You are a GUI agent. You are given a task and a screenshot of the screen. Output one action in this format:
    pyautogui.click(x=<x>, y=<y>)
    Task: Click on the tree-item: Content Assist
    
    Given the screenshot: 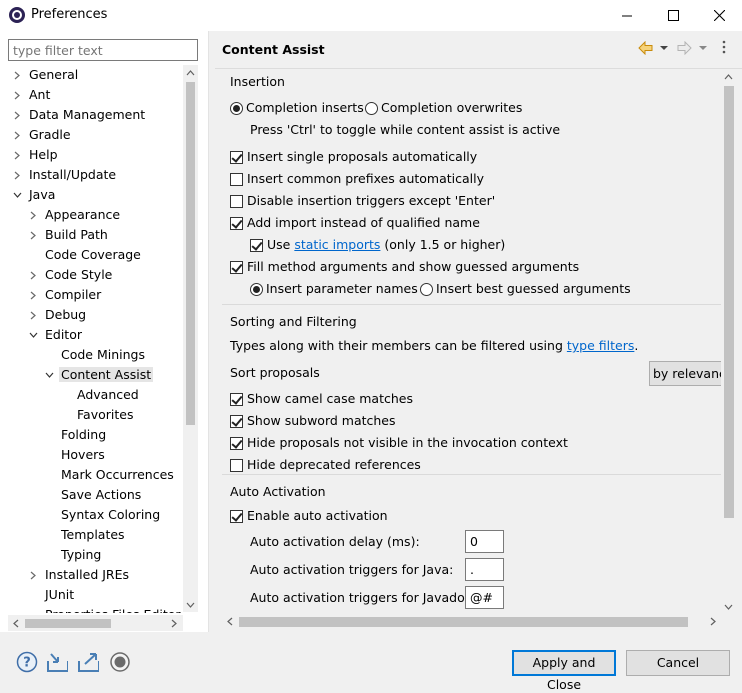 What is the action you would take?
    pyautogui.click(x=99, y=375)
    